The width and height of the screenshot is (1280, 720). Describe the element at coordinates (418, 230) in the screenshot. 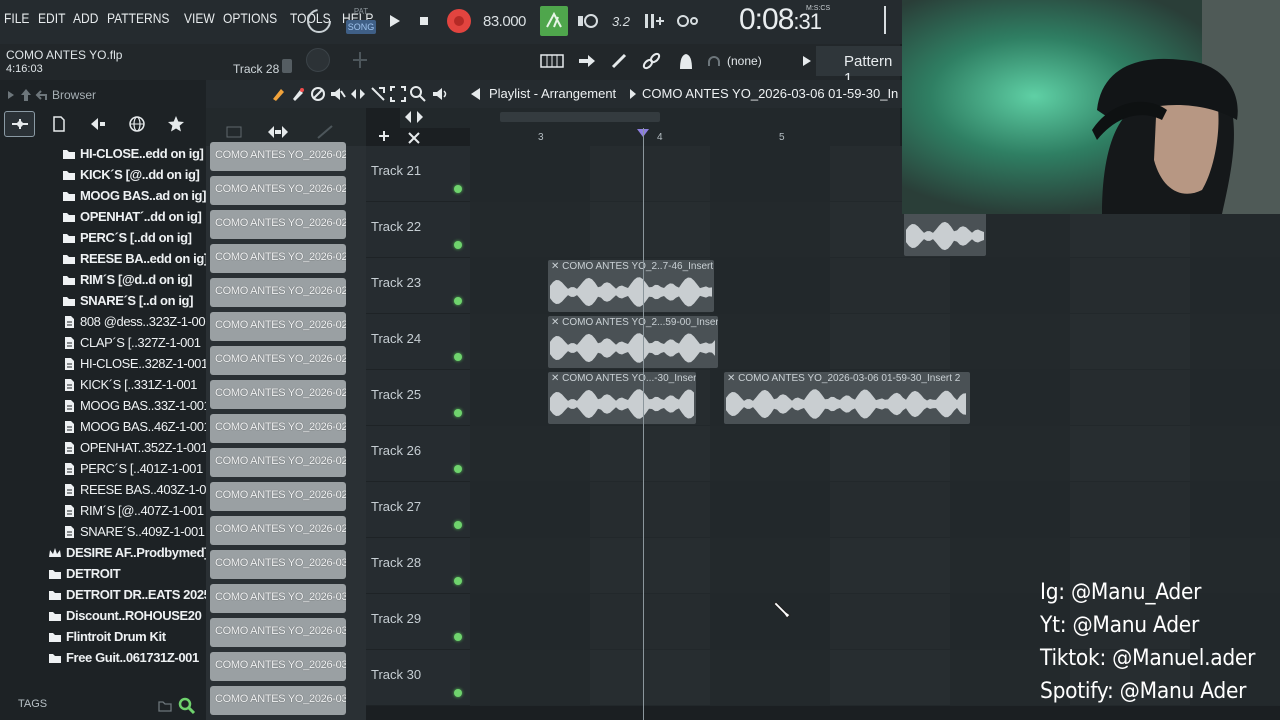

I see `track-header: Track 22` at that location.